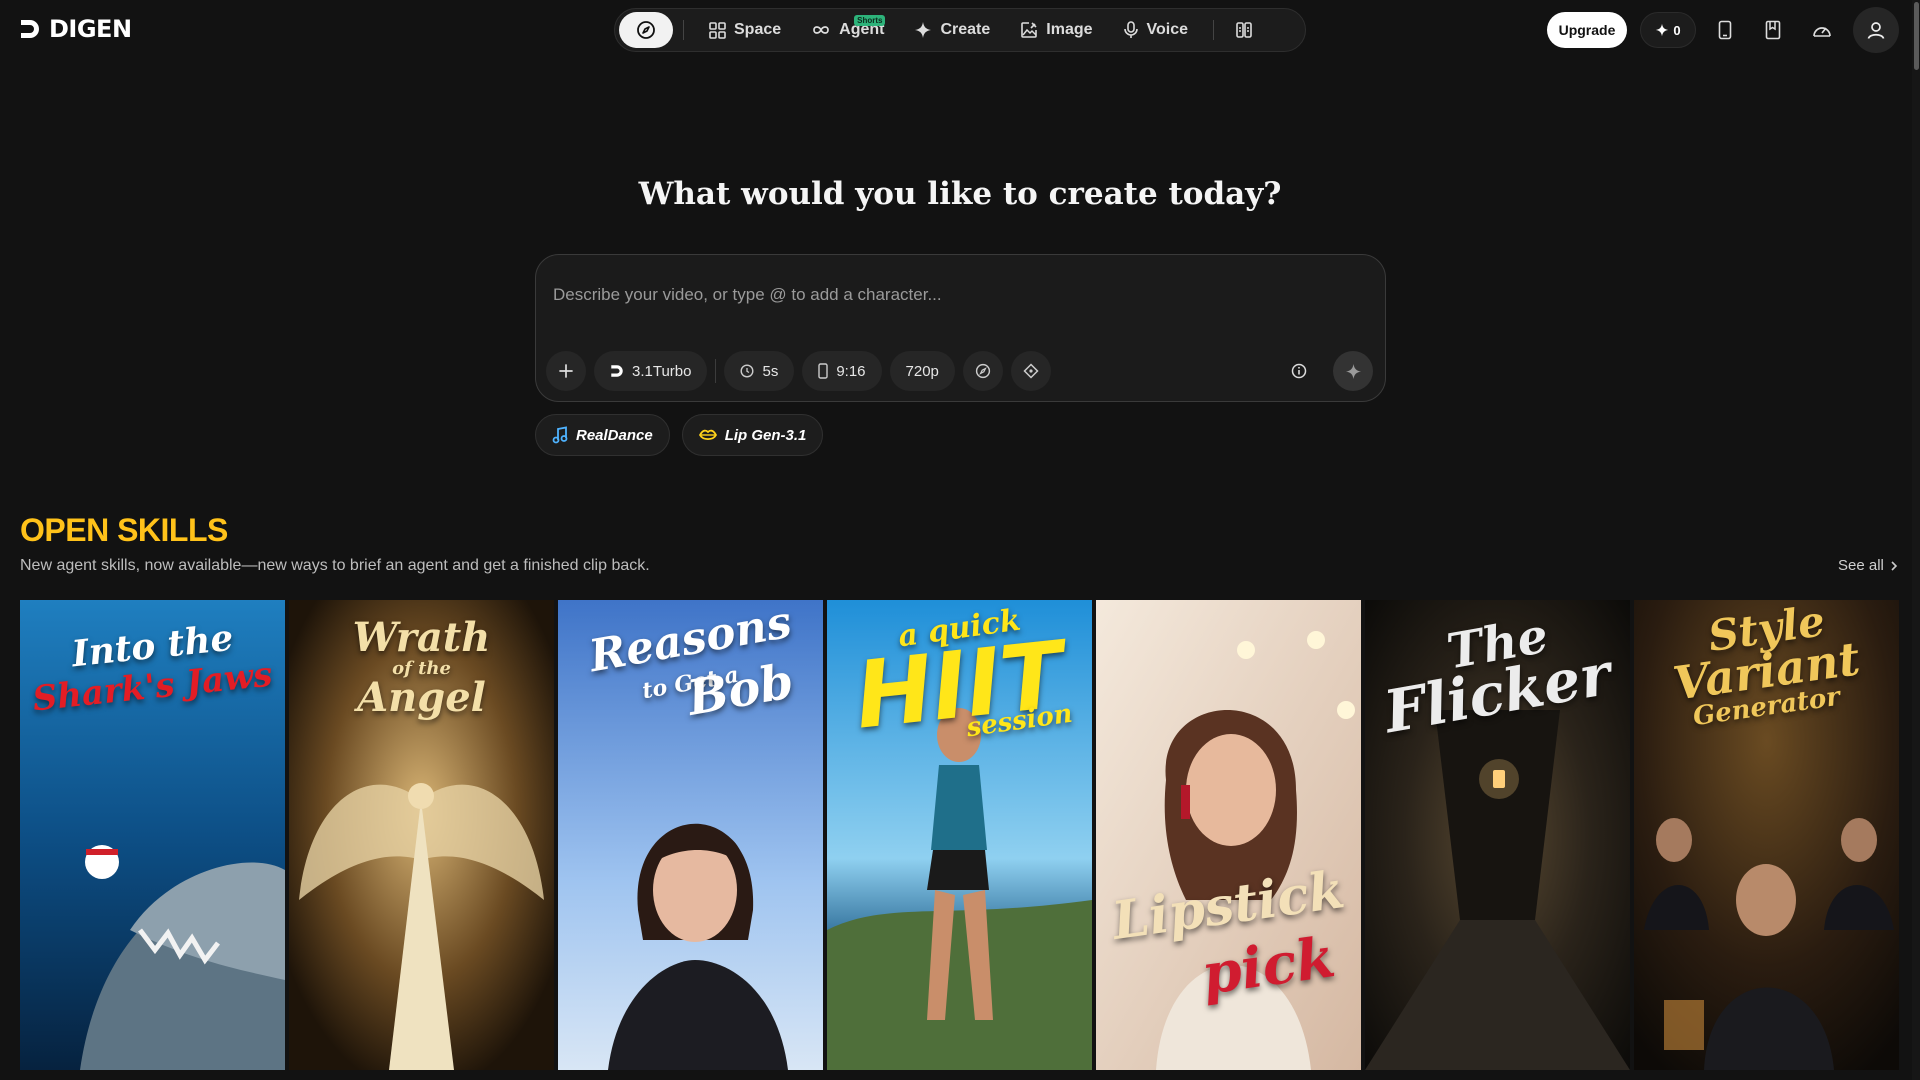 This screenshot has height=1080, width=1920. I want to click on skill-card-shark: Into the Shark's Jaws, so click(152, 835).